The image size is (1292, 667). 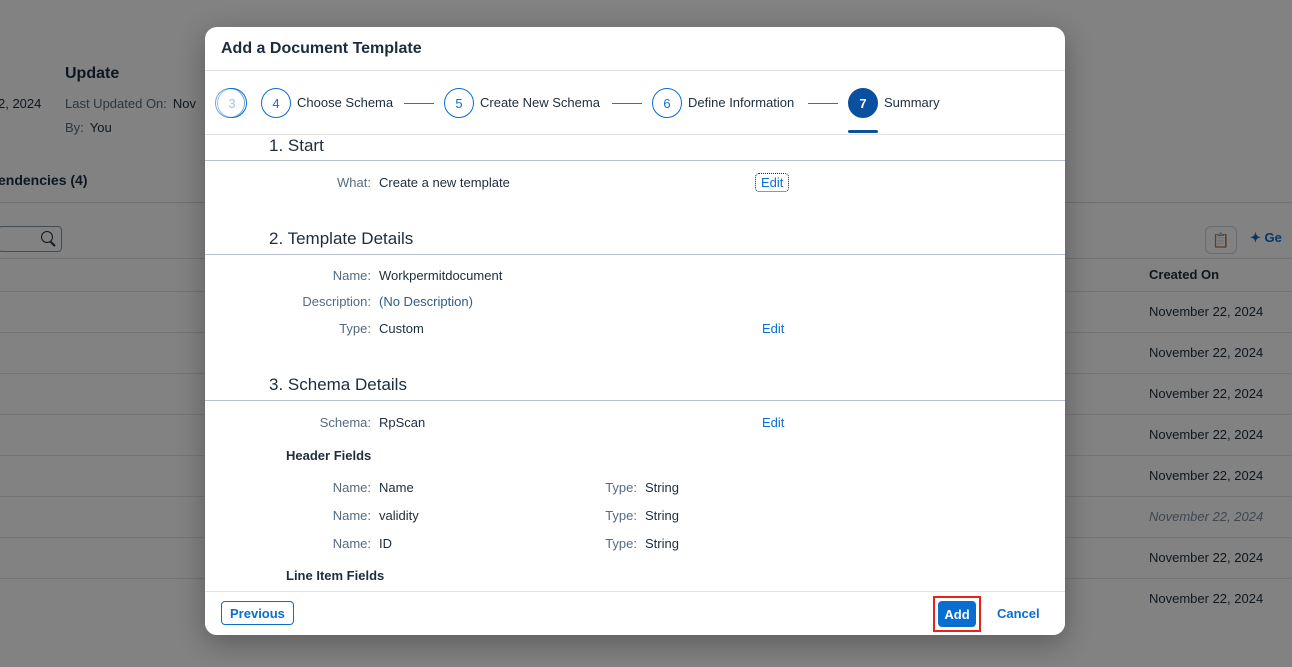 What do you see at coordinates (230, 103) in the screenshot?
I see `step-3-ring` at bounding box center [230, 103].